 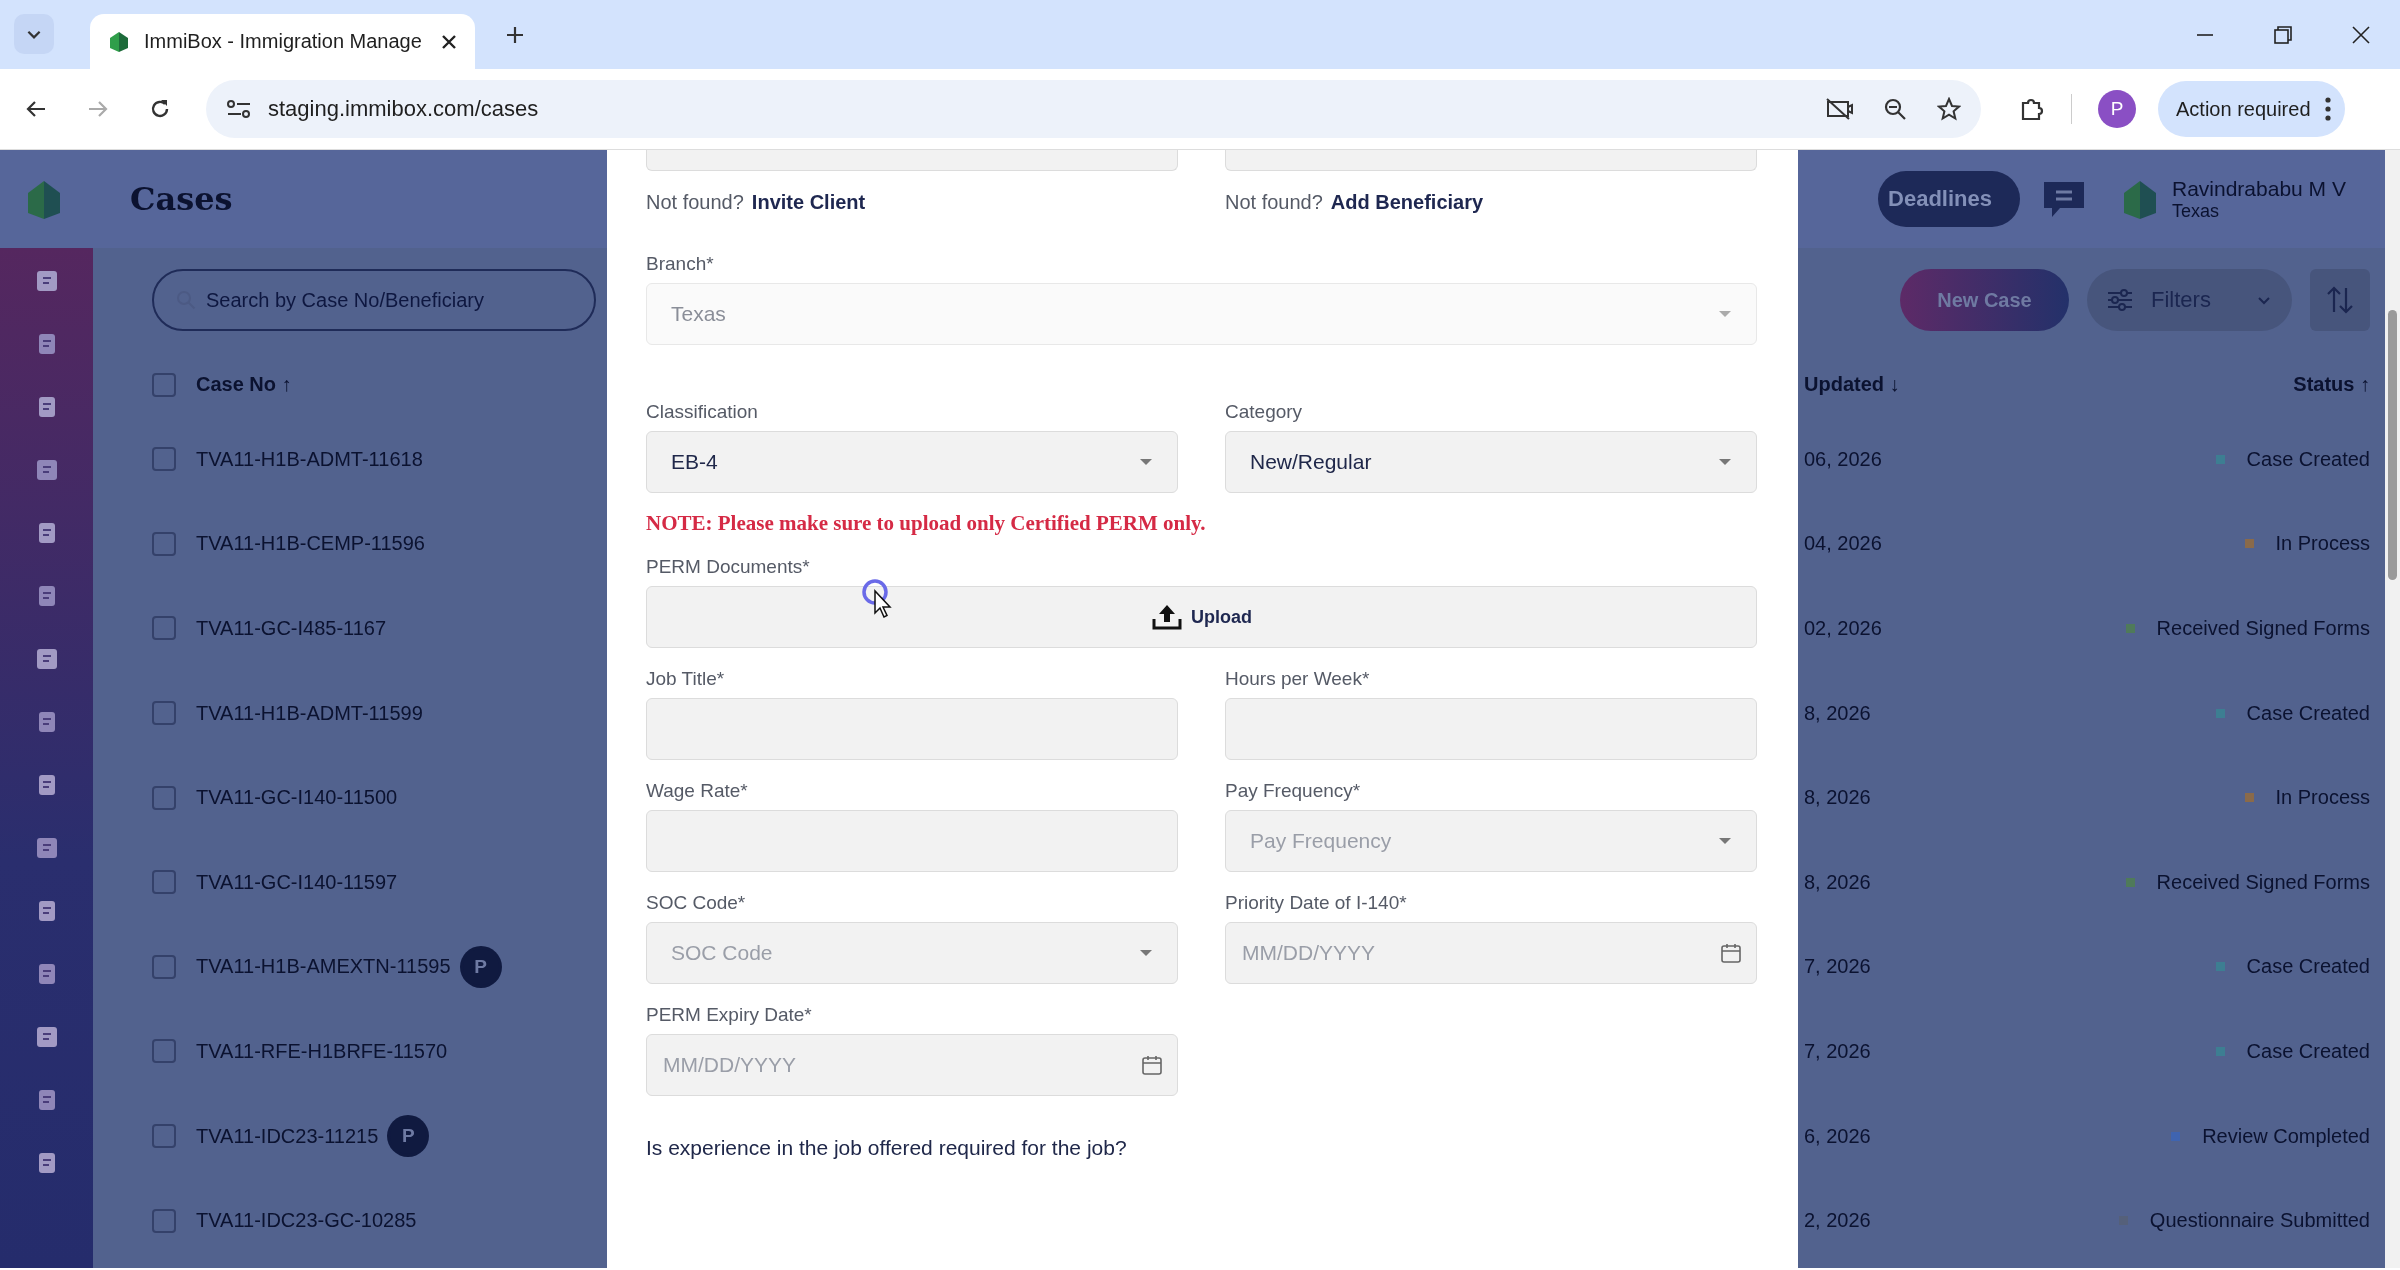 What do you see at coordinates (515, 34) in the screenshot?
I see `new-tab-icon` at bounding box center [515, 34].